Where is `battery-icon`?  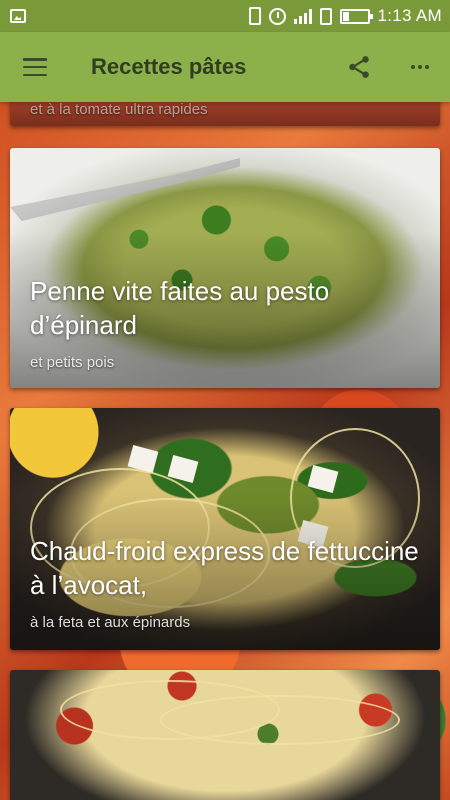
battery-icon is located at coordinates (356, 16).